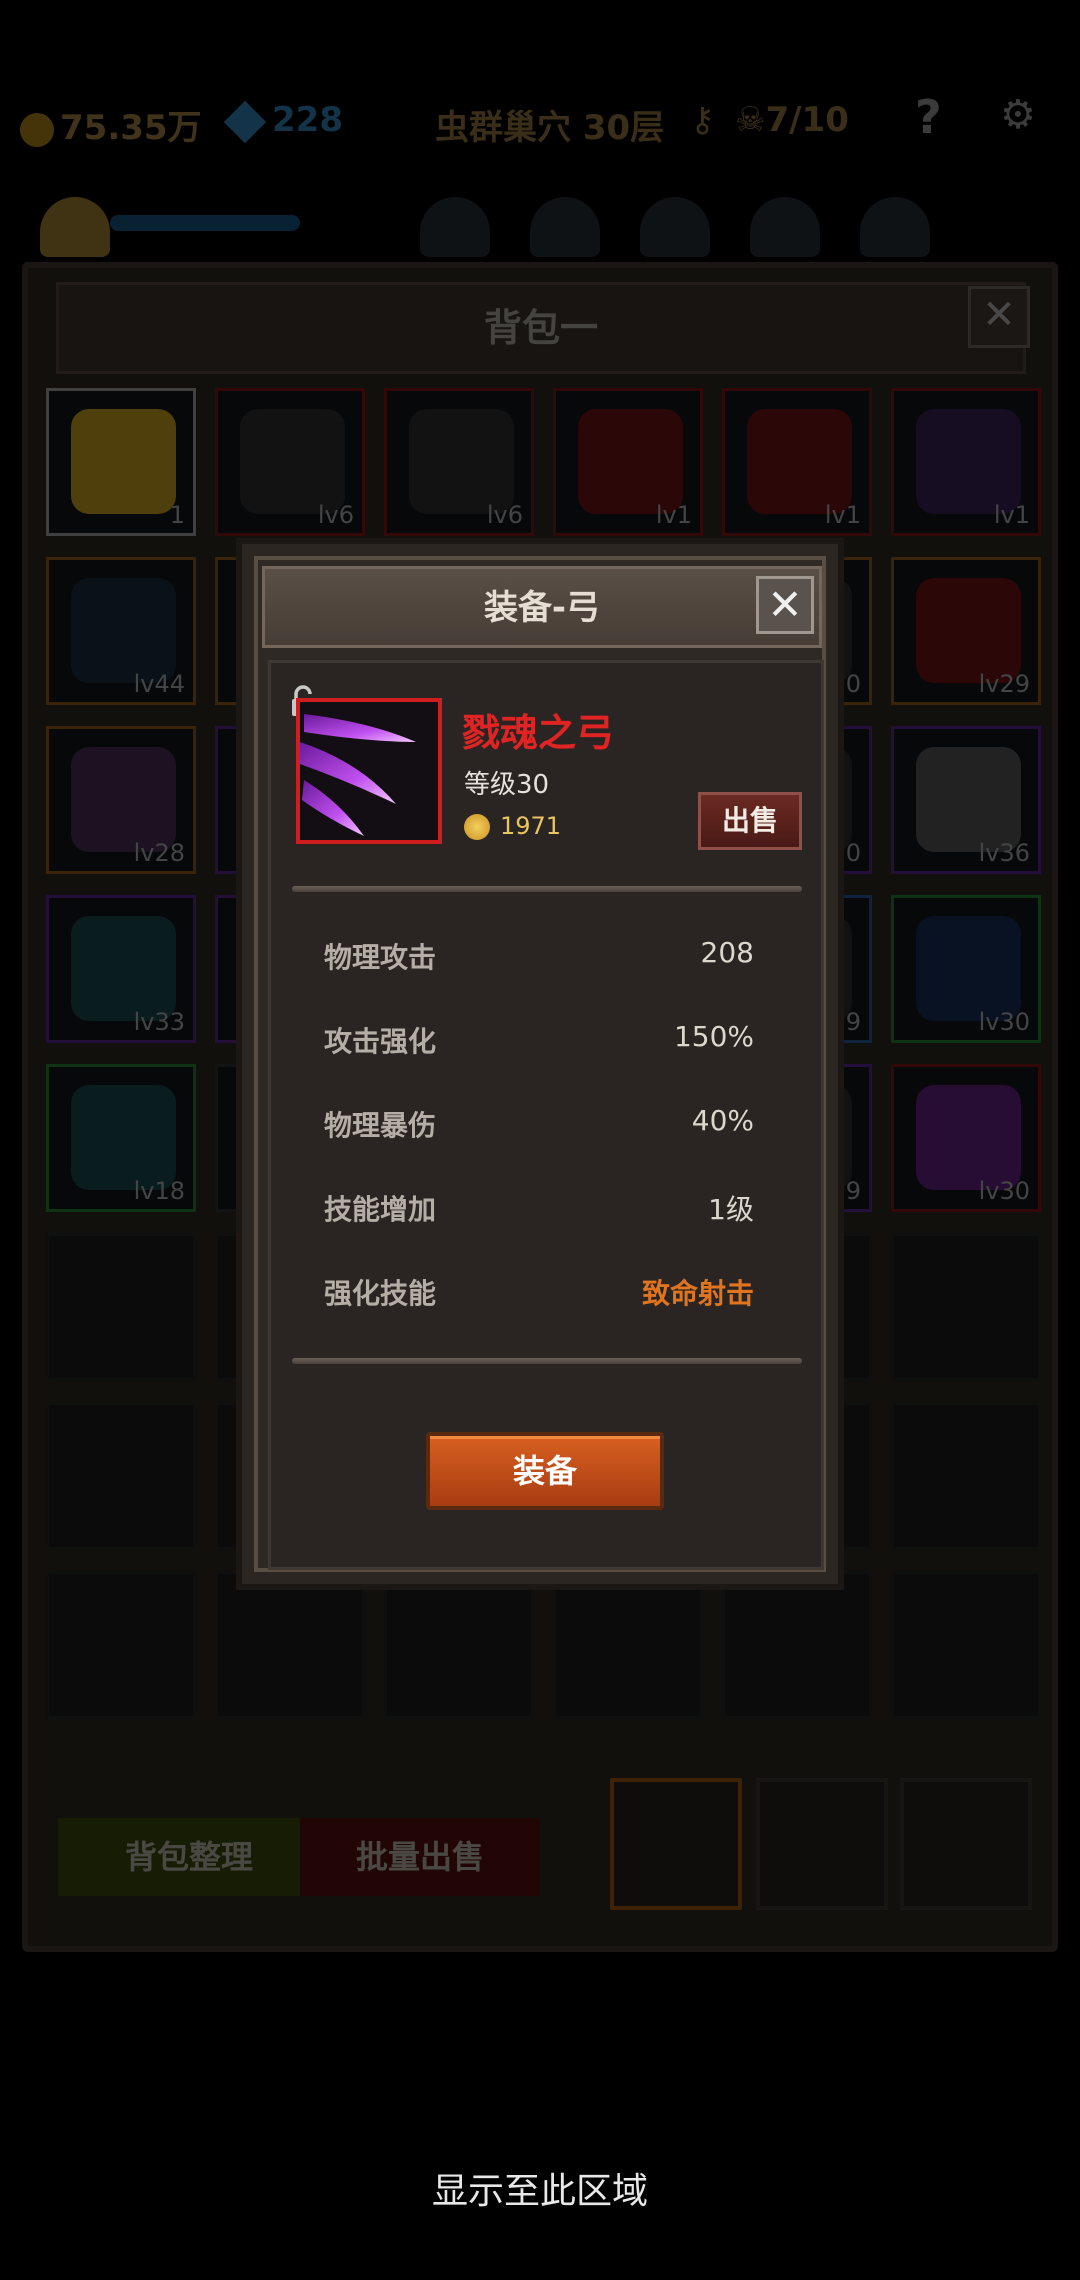  What do you see at coordinates (539, 1042) in the screenshot?
I see `stat-row: 攻击强化 150%` at bounding box center [539, 1042].